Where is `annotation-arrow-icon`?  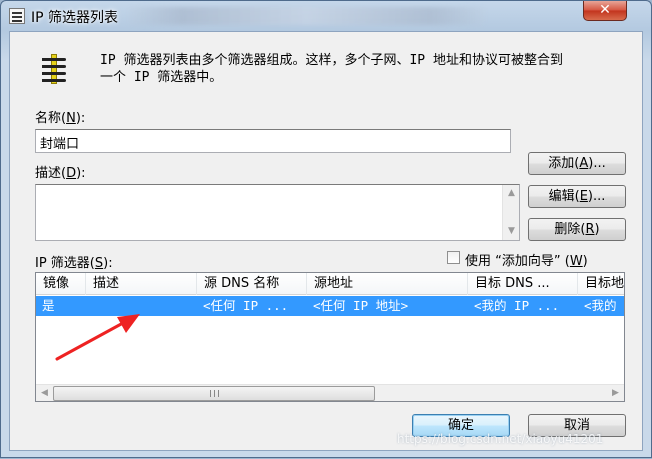 annotation-arrow-icon is located at coordinates (97, 337).